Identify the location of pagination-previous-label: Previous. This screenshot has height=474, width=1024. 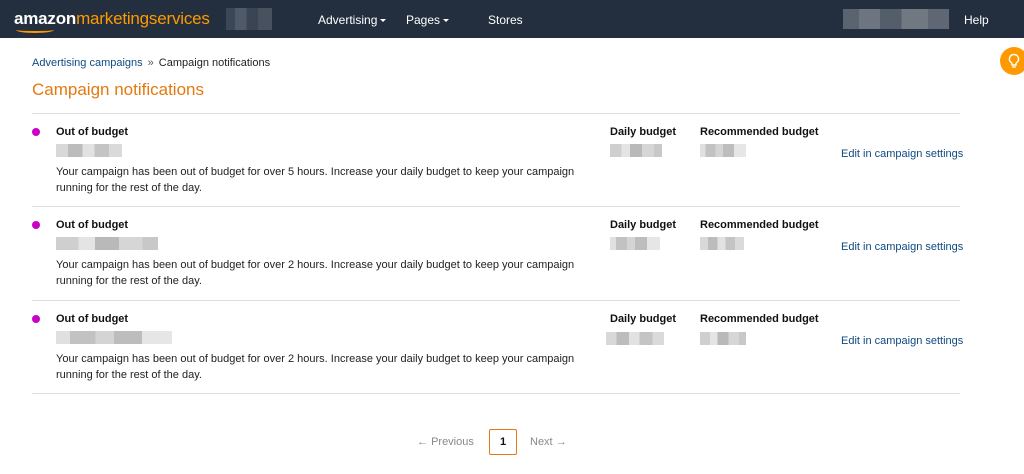
(452, 442).